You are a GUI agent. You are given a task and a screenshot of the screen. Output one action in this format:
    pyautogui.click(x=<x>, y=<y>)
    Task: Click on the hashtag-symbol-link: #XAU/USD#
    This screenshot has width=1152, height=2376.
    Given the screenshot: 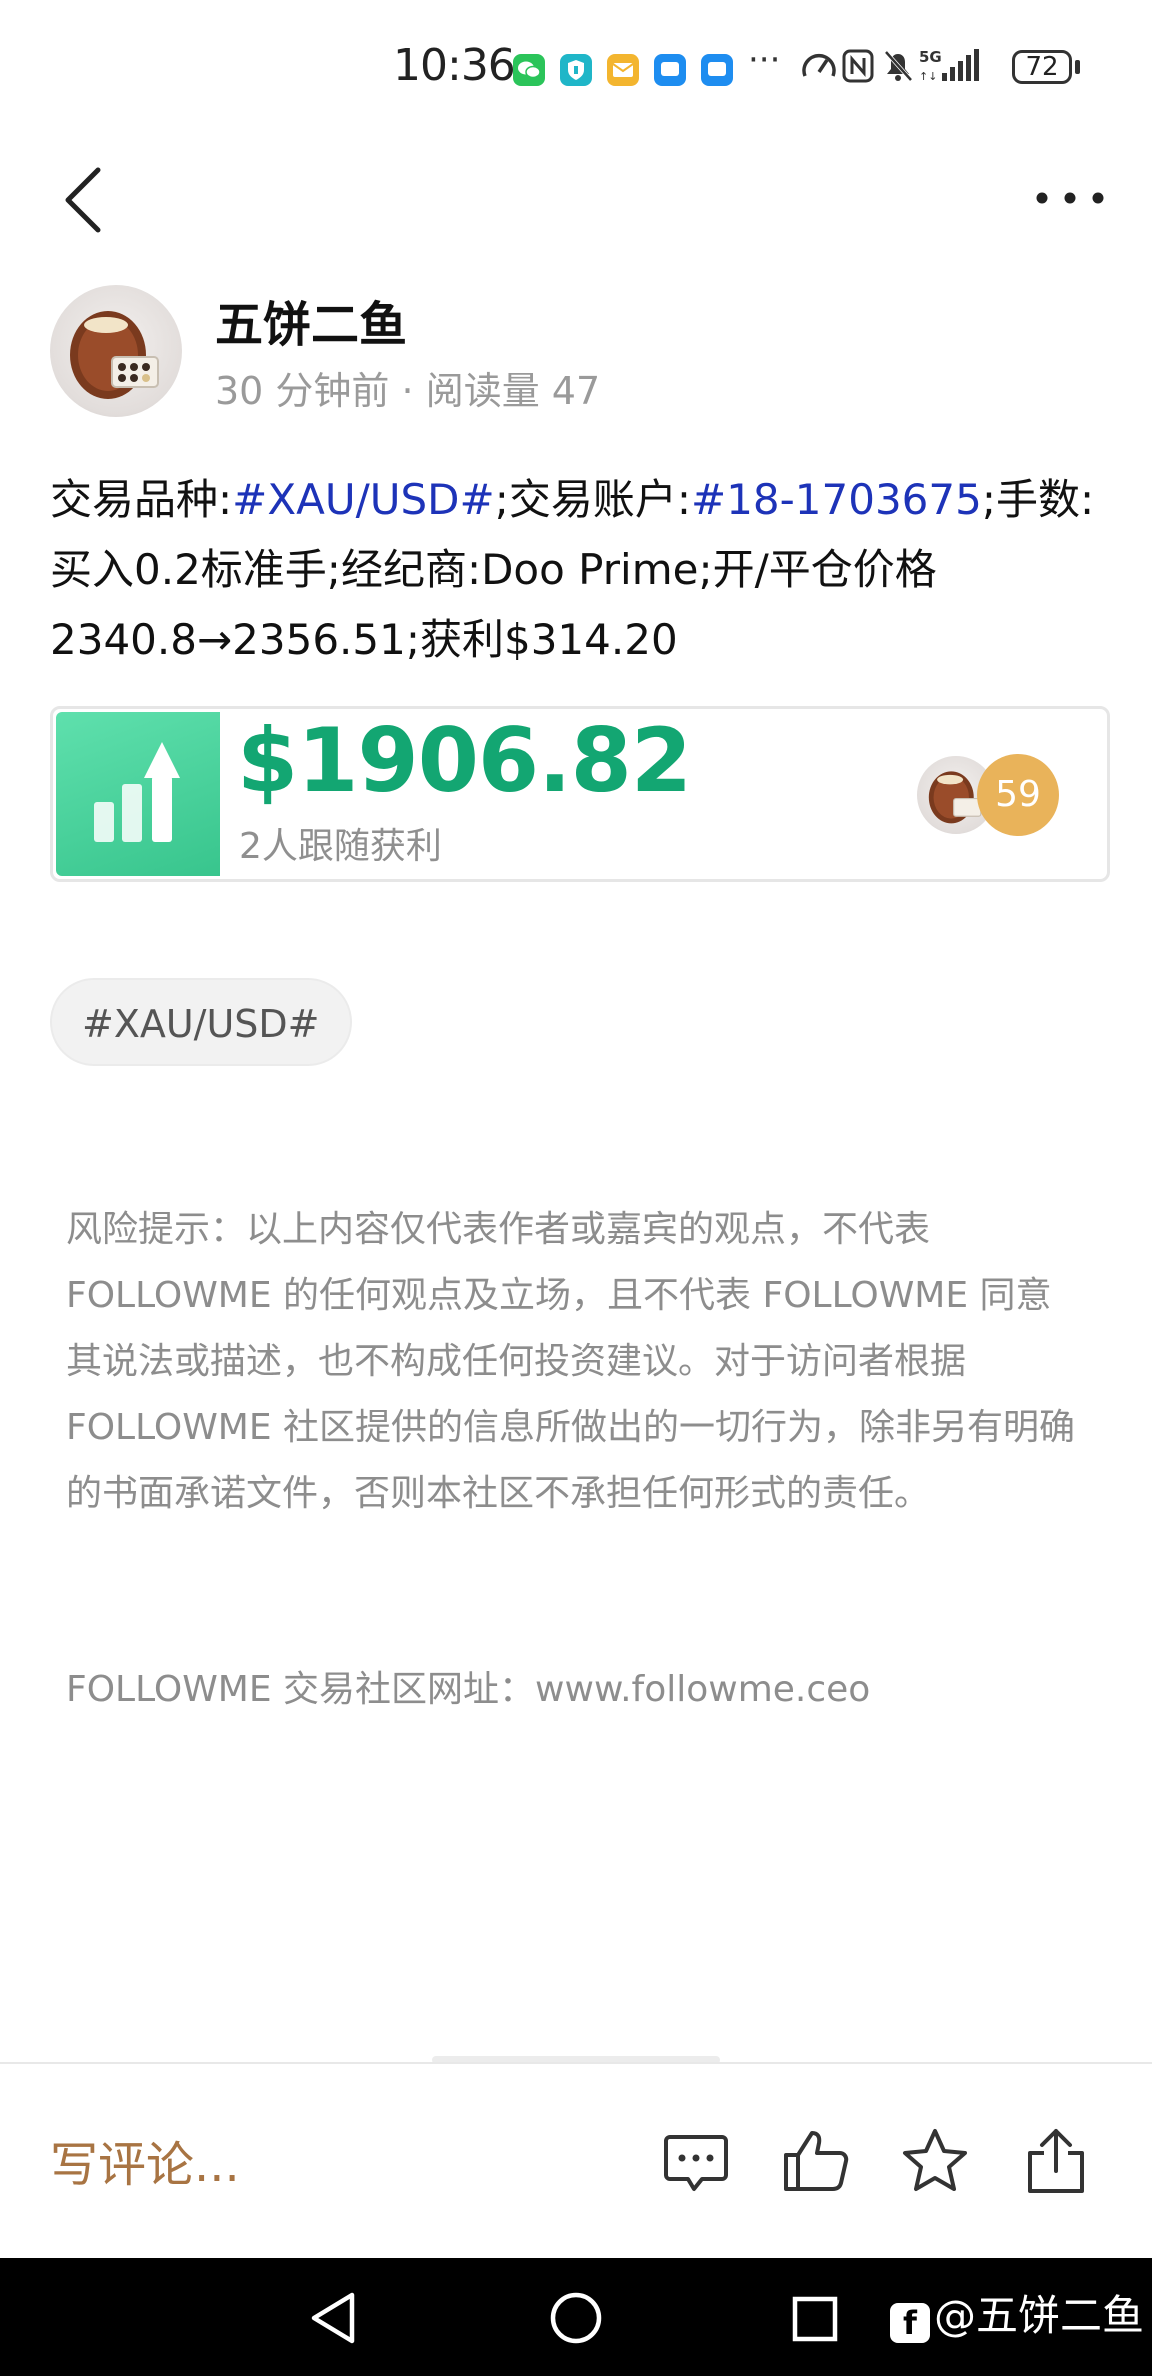 What is the action you would take?
    pyautogui.click(x=363, y=499)
    